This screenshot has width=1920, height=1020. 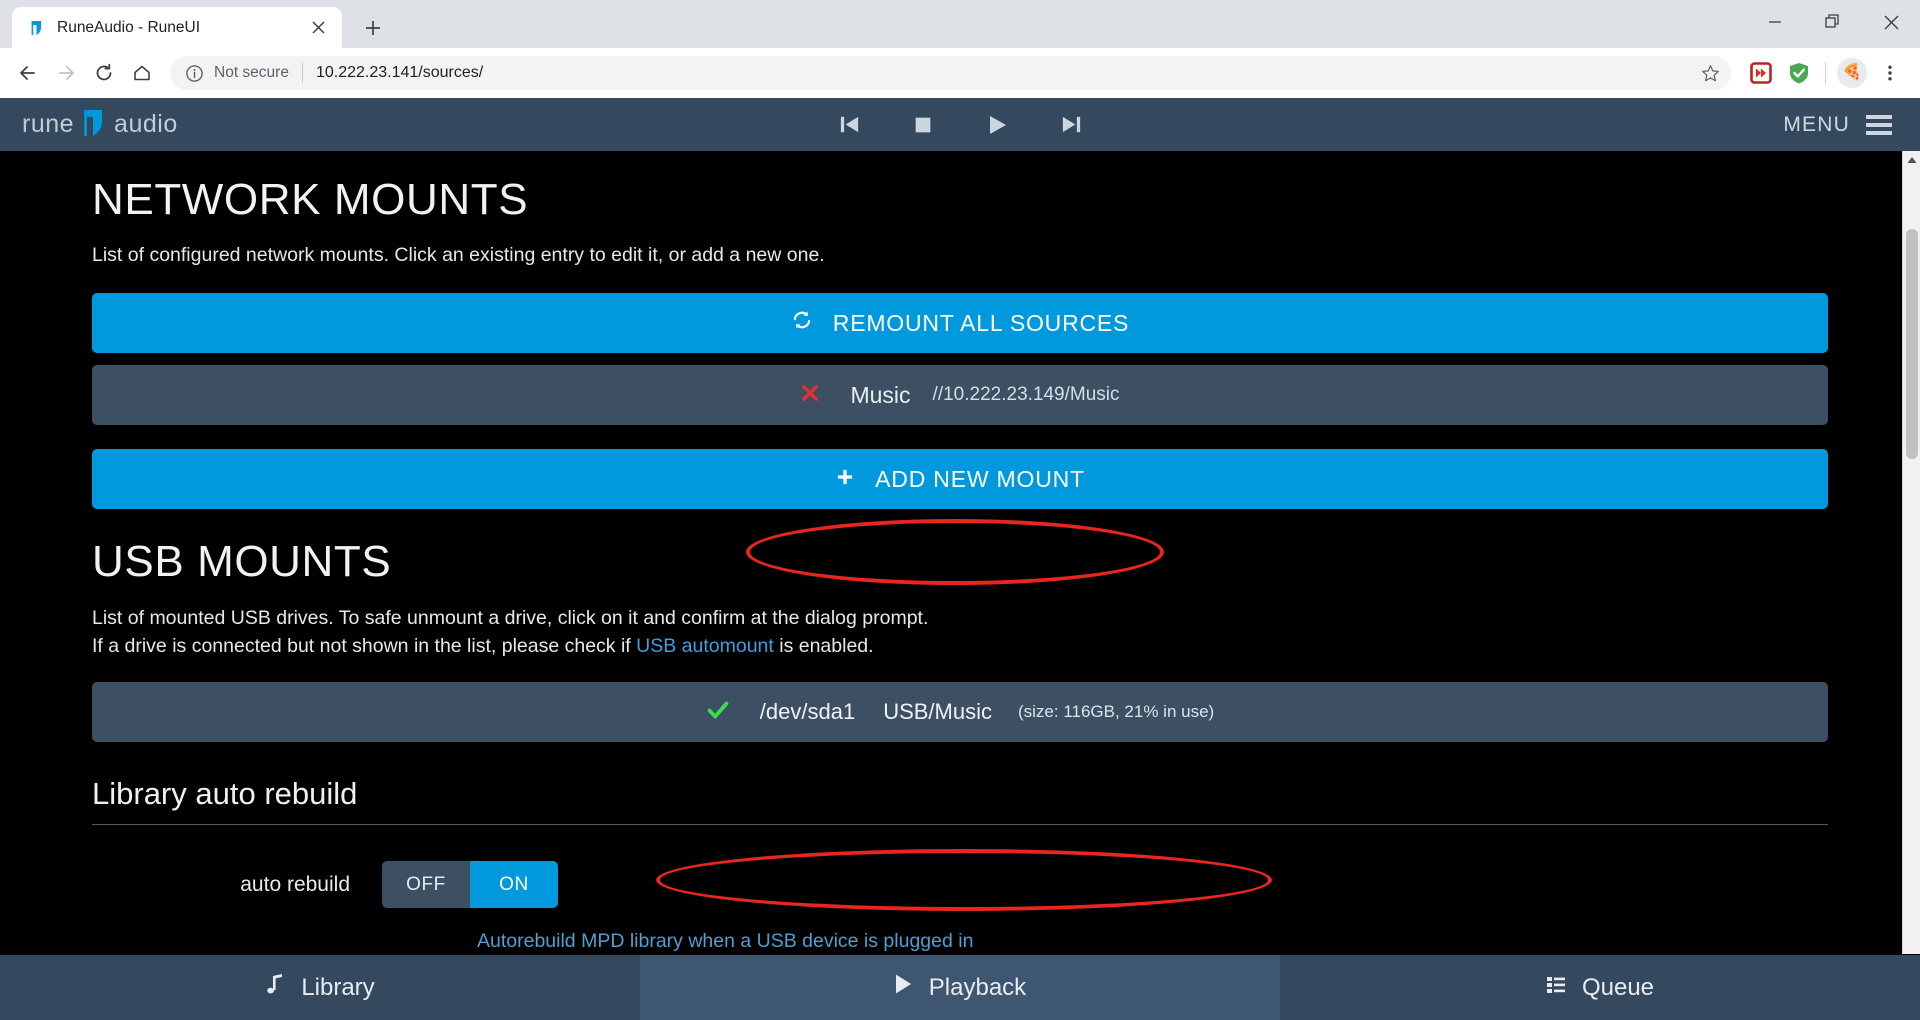 I want to click on tab-title: RuneAudio - RuneUI, so click(x=129, y=27).